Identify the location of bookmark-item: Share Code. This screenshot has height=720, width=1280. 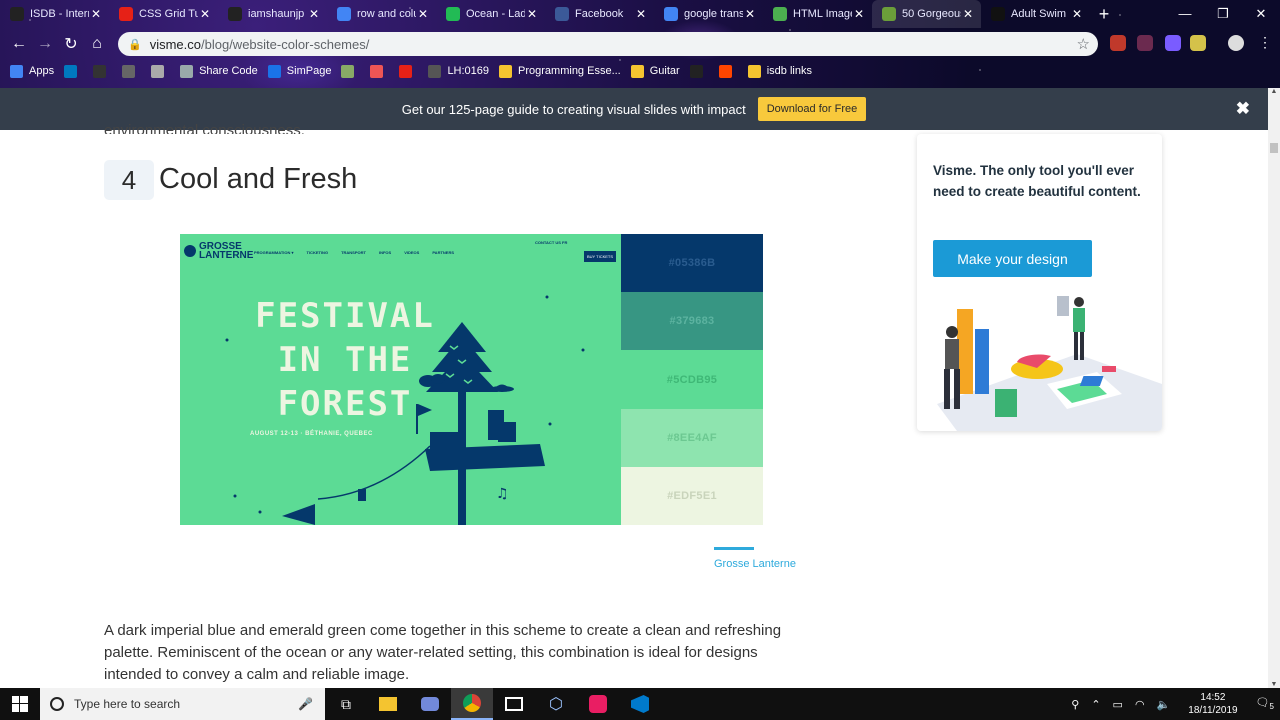
(219, 71).